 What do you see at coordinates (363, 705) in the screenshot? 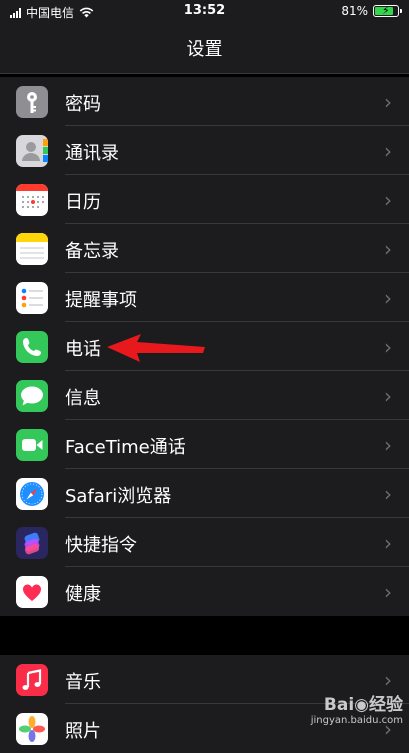
I see `watermark-brand: Bai◉经验` at bounding box center [363, 705].